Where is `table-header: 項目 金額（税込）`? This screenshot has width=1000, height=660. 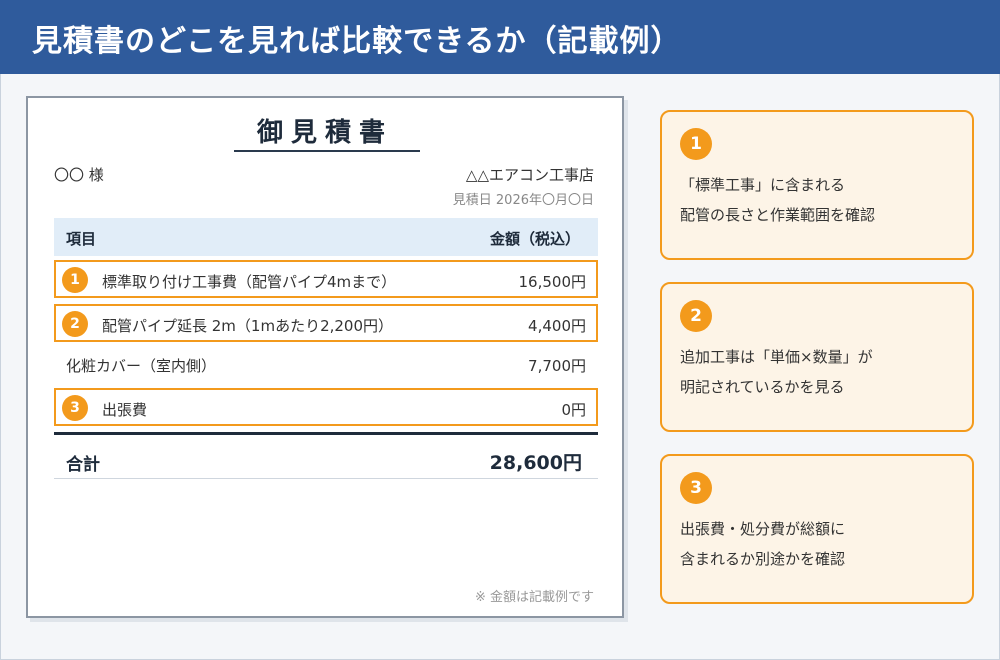 table-header: 項目 金額（税込） is located at coordinates (326, 237).